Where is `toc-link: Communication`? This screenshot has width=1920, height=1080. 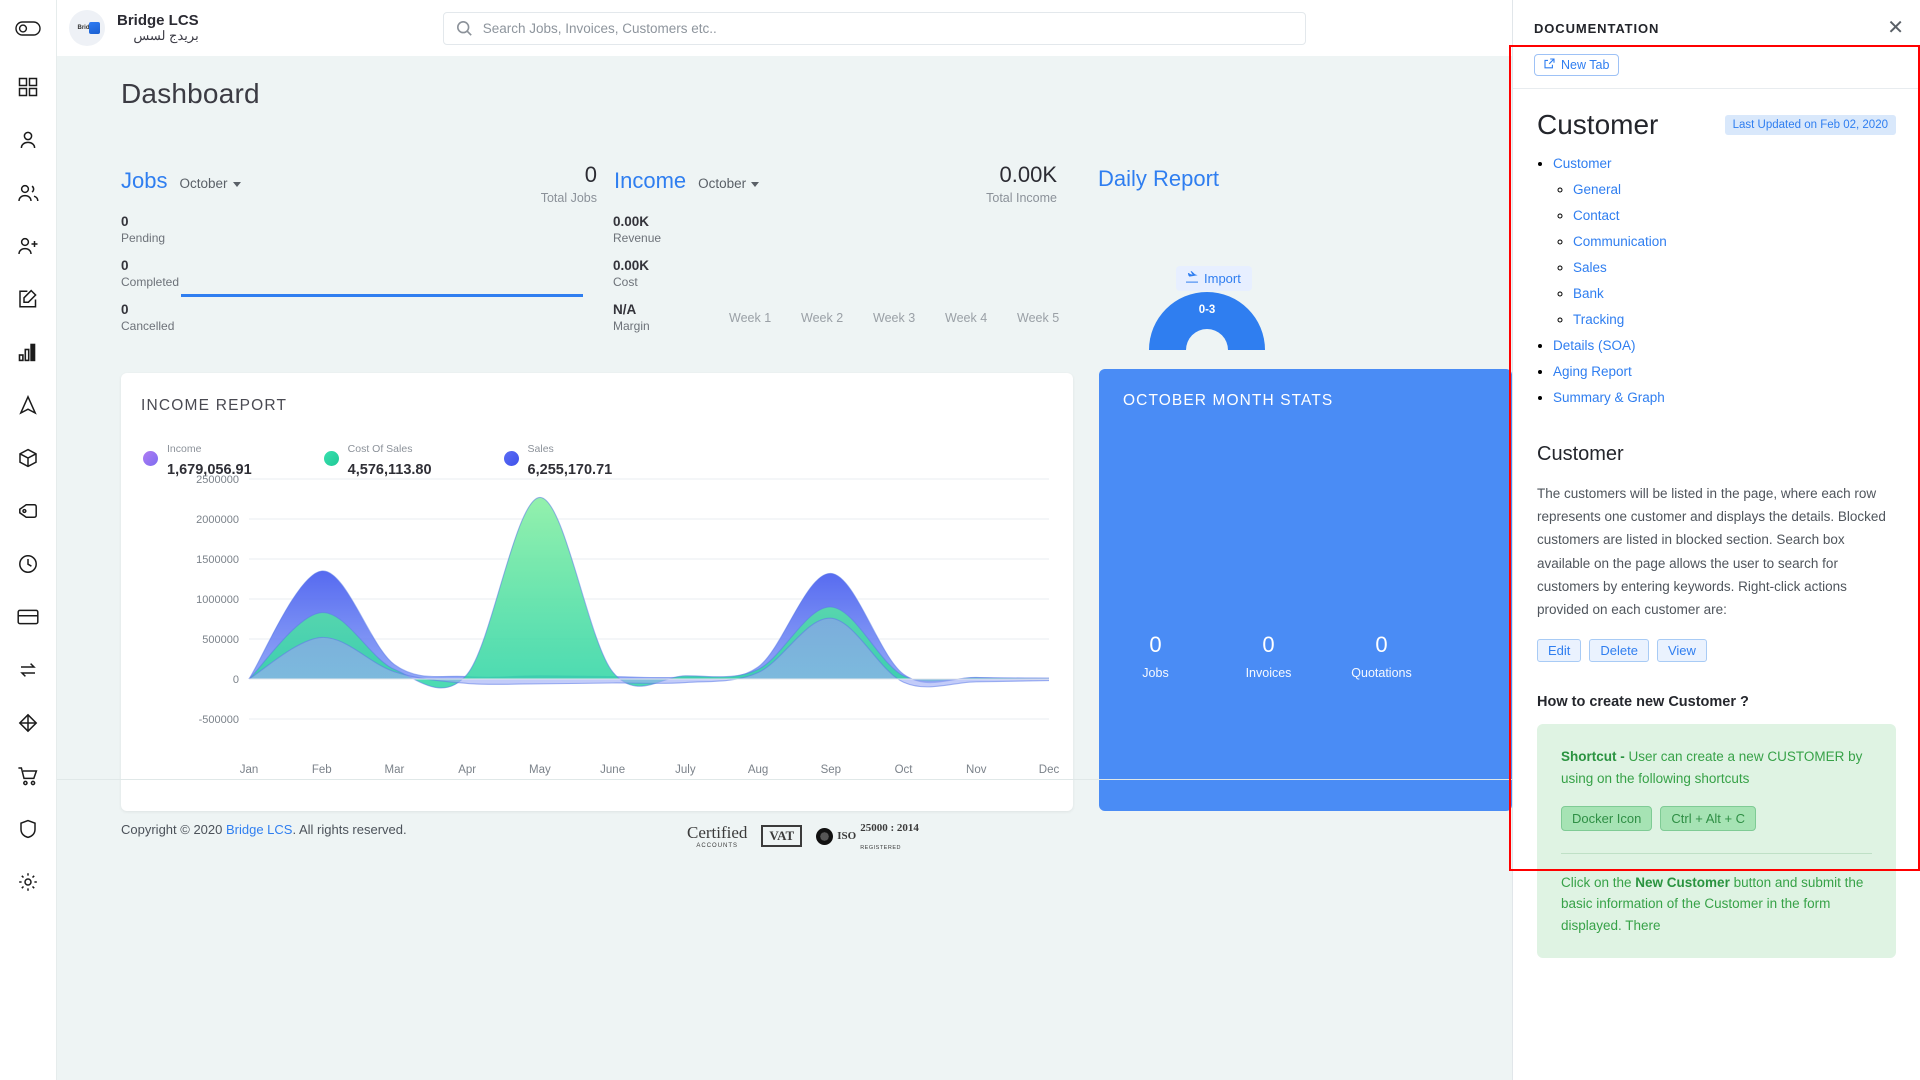 toc-link: Communication is located at coordinates (1620, 241).